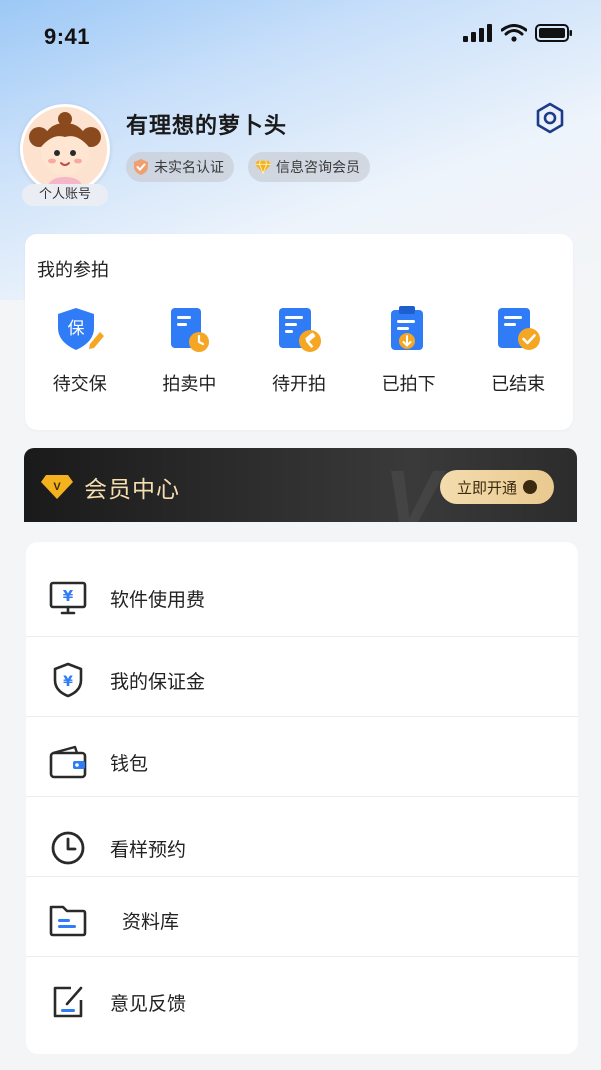  Describe the element at coordinates (412, 487) in the screenshot. I see `vip-watermark: V` at that location.